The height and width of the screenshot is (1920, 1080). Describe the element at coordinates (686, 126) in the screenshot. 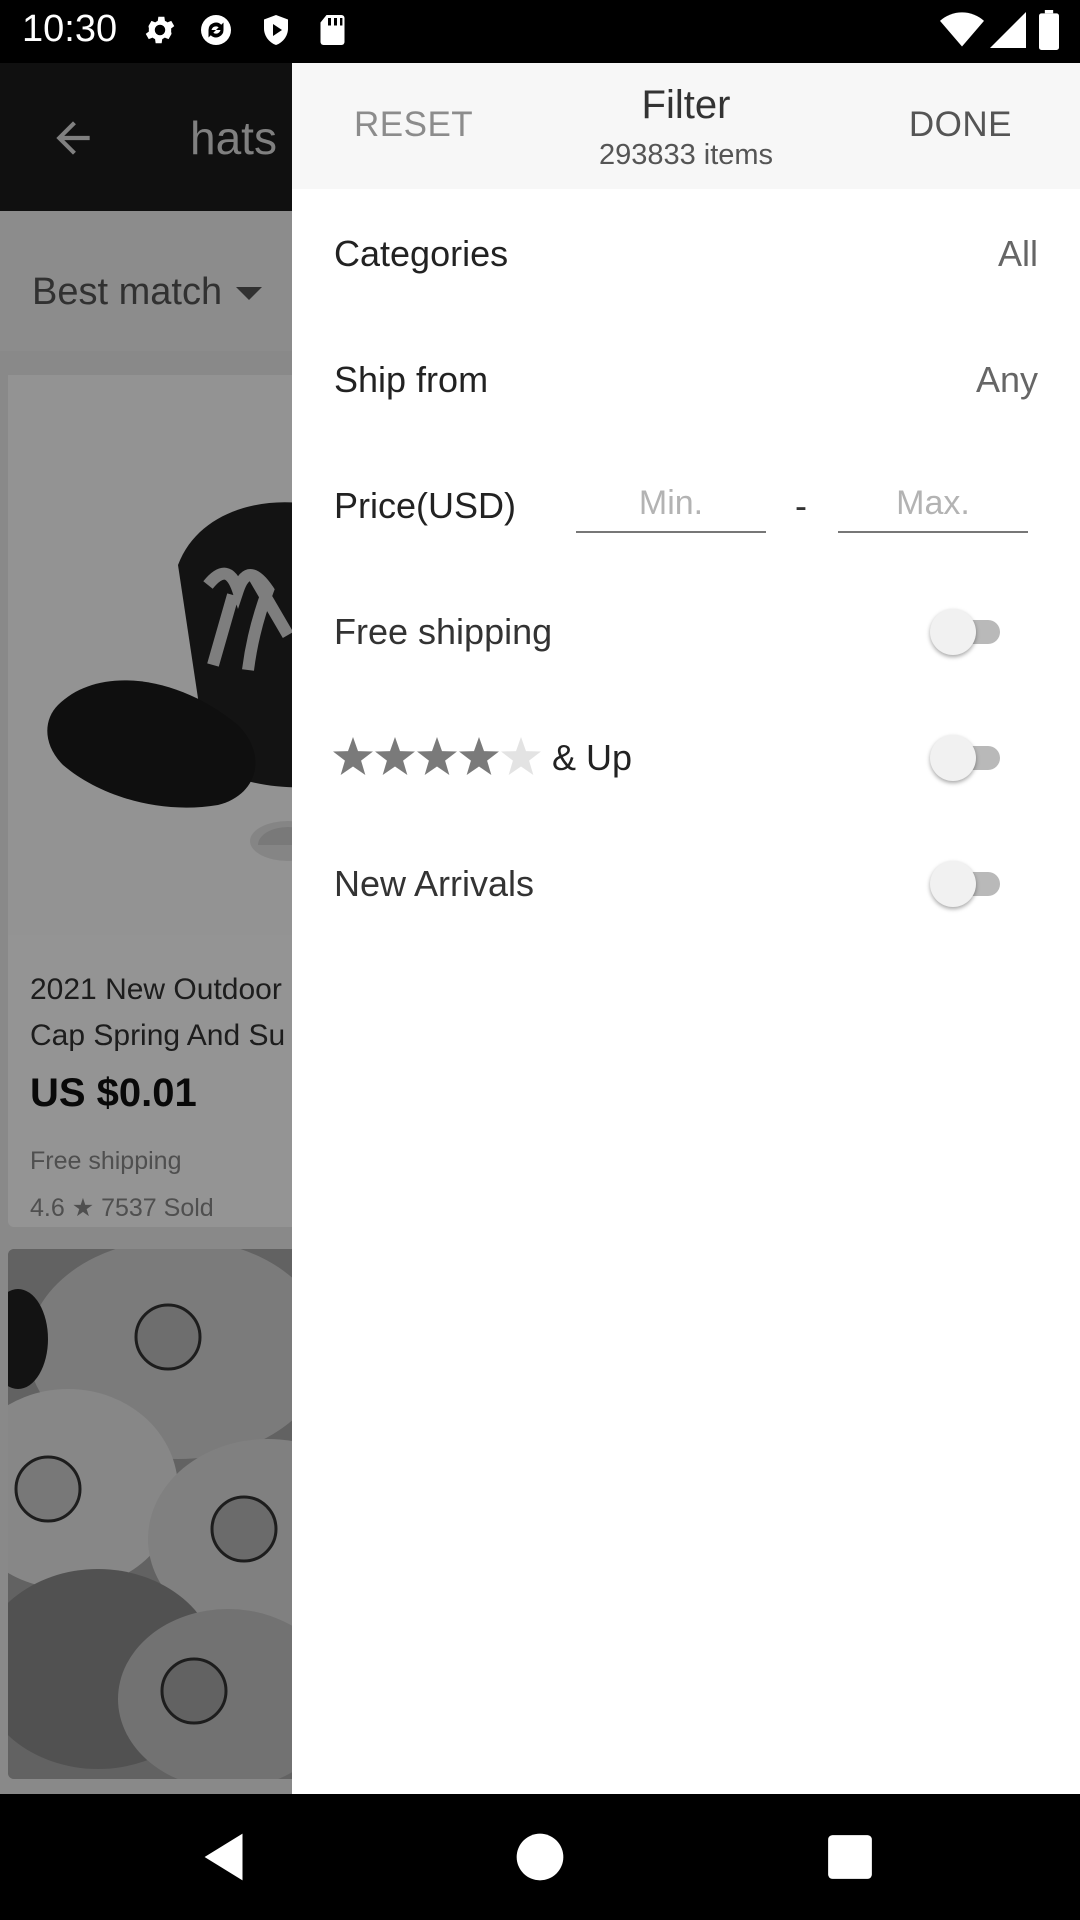

I see `filter-header: RESET Filter 293833 items DONE` at that location.